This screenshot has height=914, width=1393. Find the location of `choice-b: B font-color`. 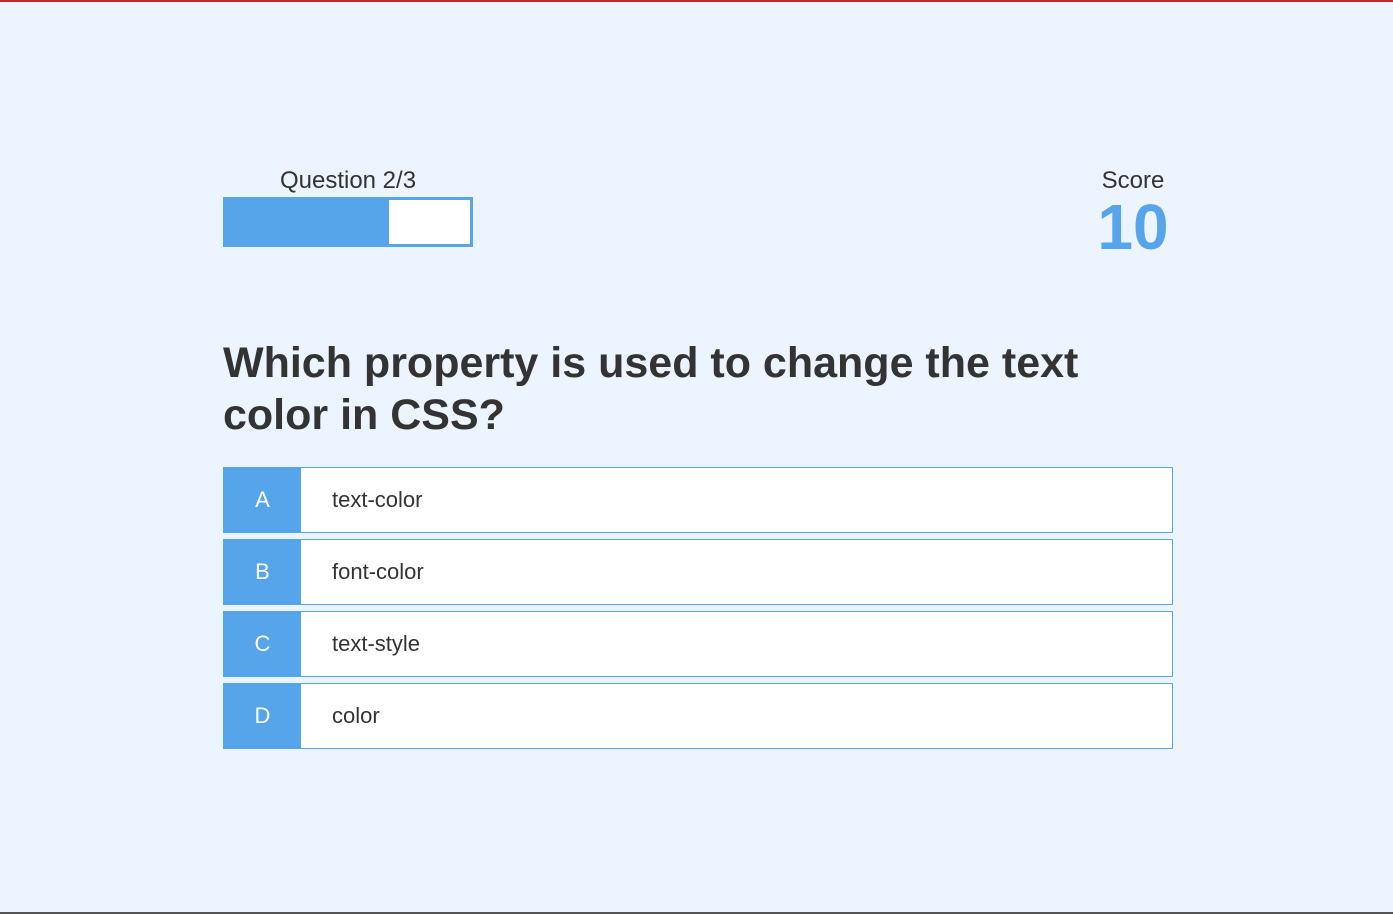

choice-b: B font-color is located at coordinates (698, 572).